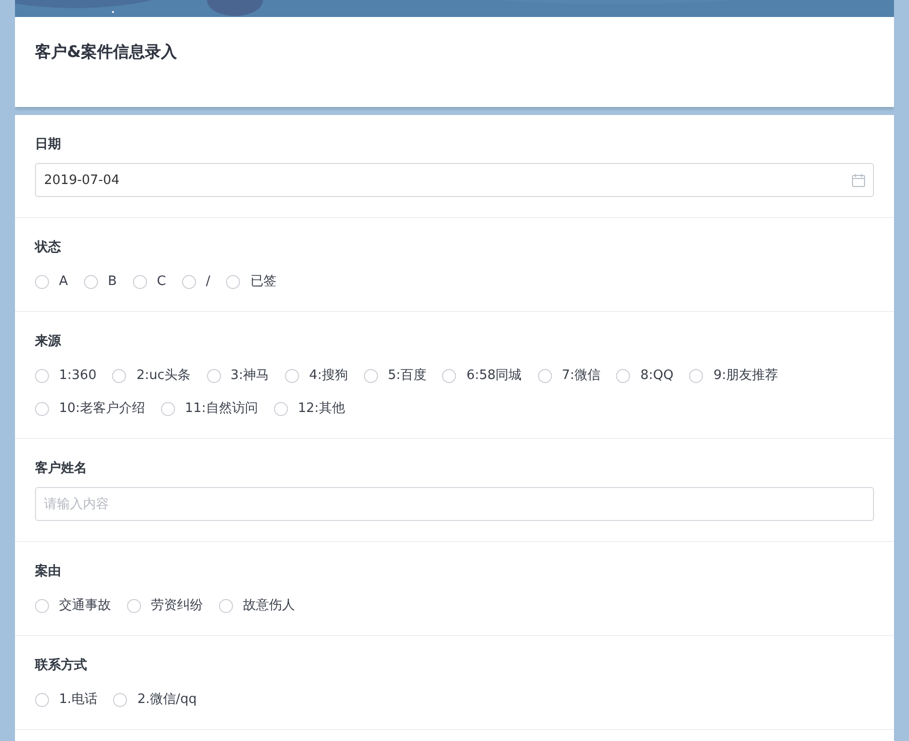  Describe the element at coordinates (733, 375) in the screenshot. I see `radio-option: 9:朋友推荐` at that location.